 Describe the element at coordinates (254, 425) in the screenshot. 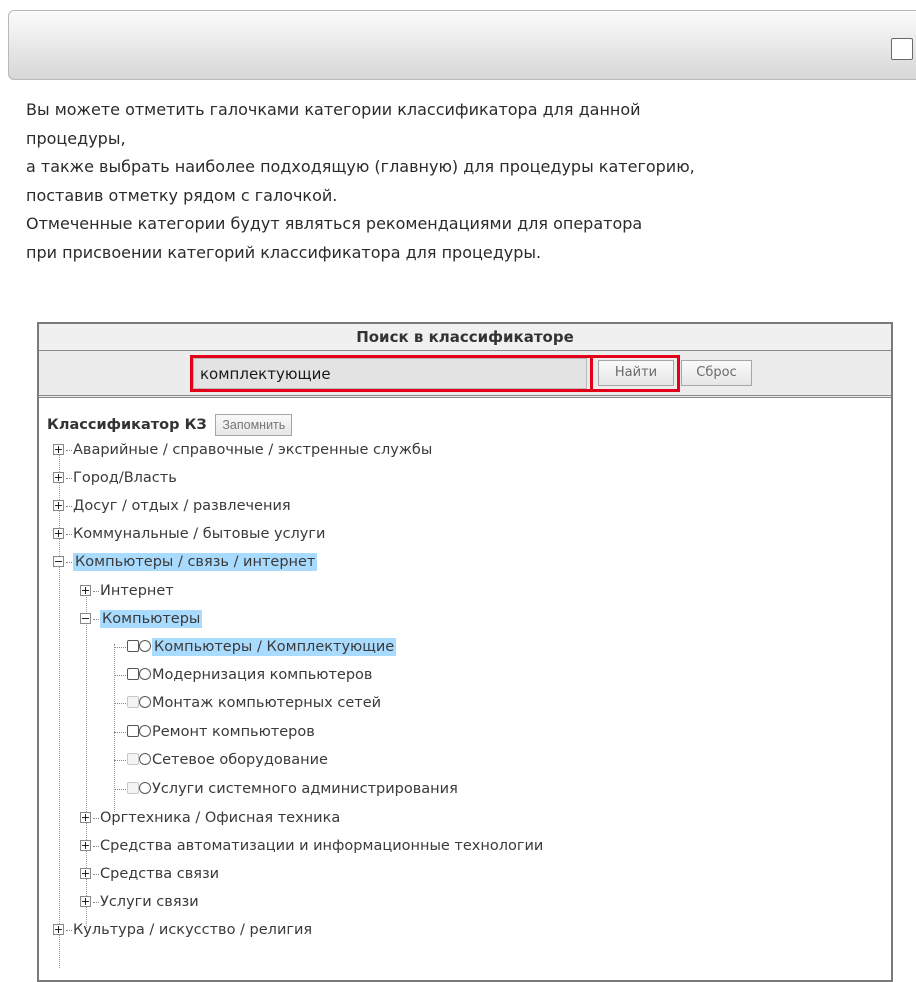

I see `remember-button: Запомнить` at that location.